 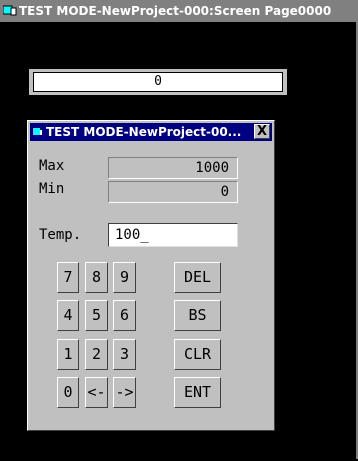 What do you see at coordinates (96, 392) in the screenshot?
I see `cursor-left-button: <-` at bounding box center [96, 392].